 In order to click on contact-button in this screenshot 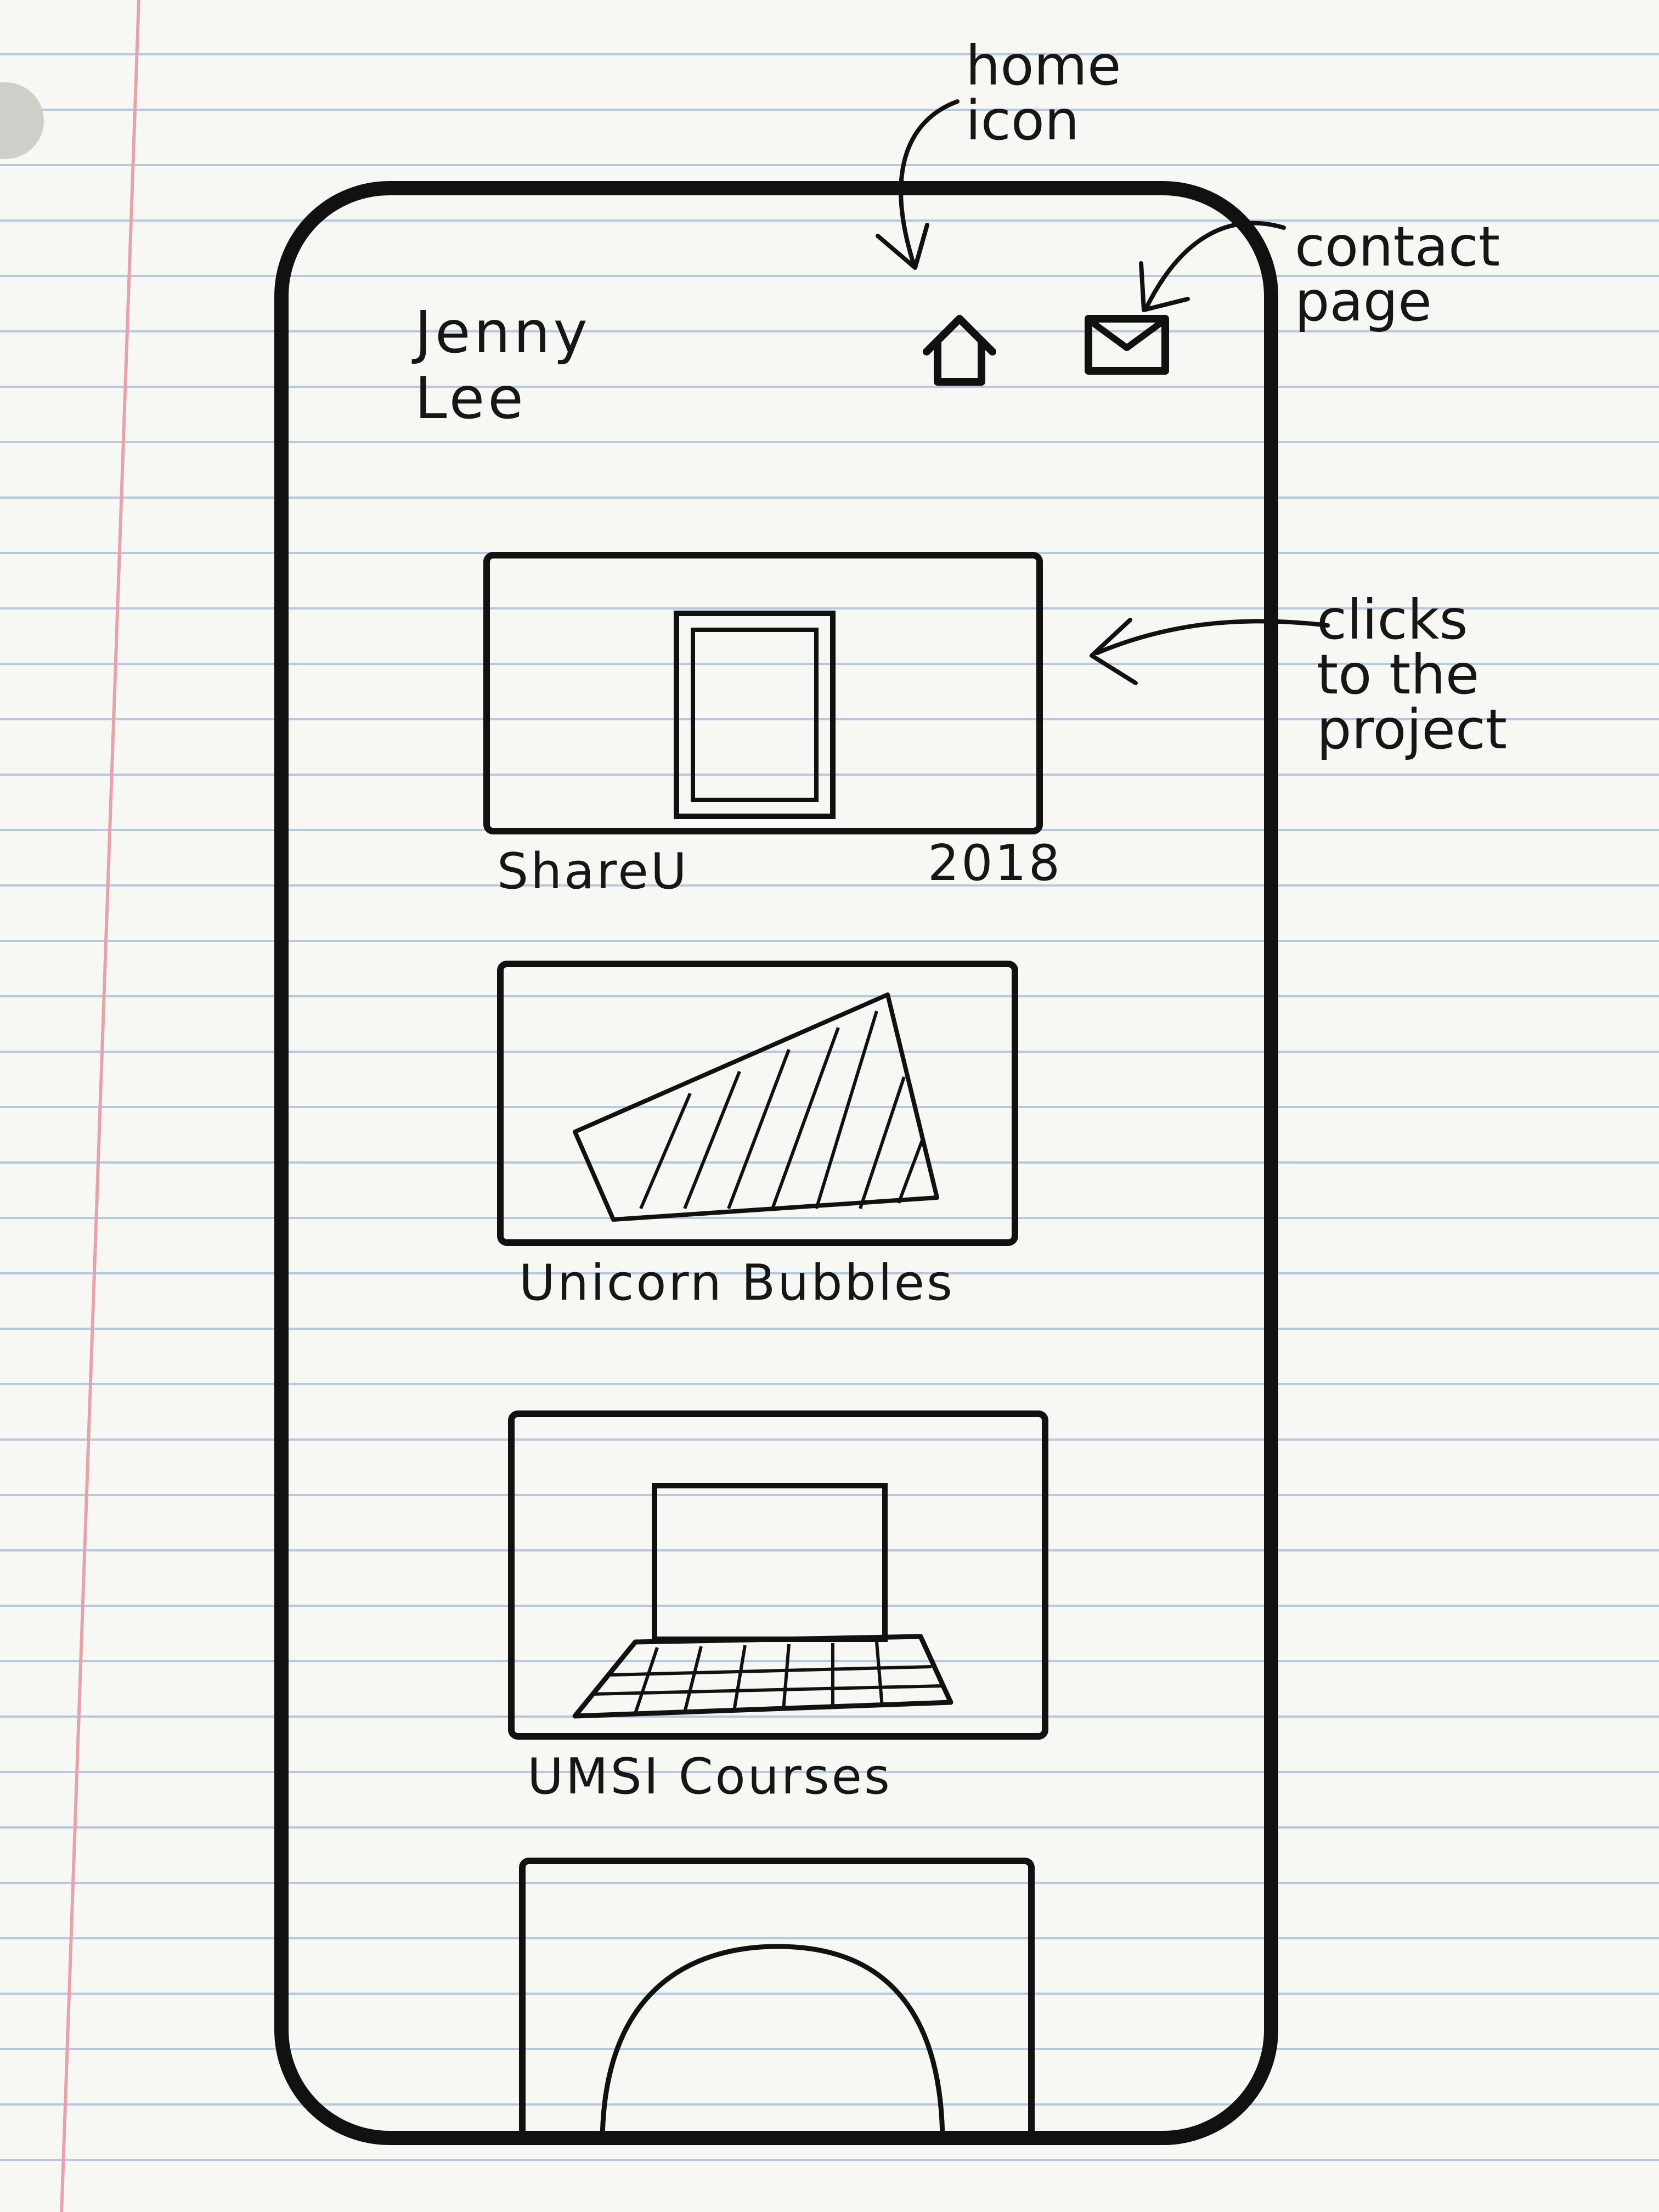, I will do `click(1127, 349)`.